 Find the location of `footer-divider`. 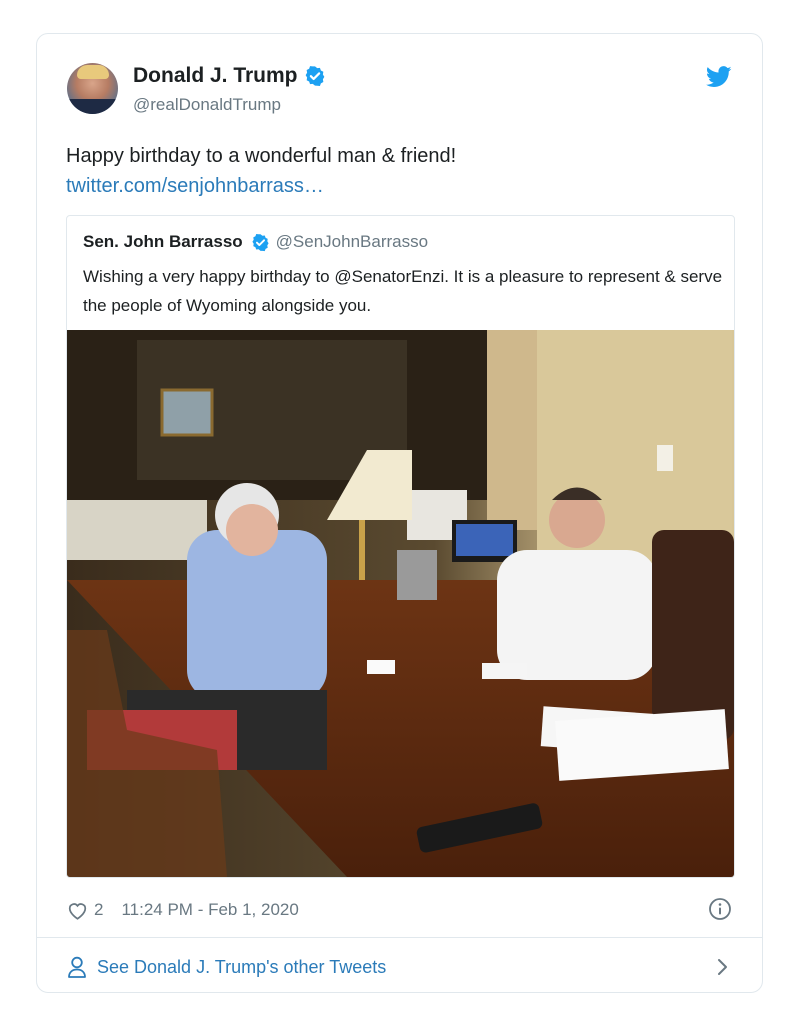

footer-divider is located at coordinates (399, 937).